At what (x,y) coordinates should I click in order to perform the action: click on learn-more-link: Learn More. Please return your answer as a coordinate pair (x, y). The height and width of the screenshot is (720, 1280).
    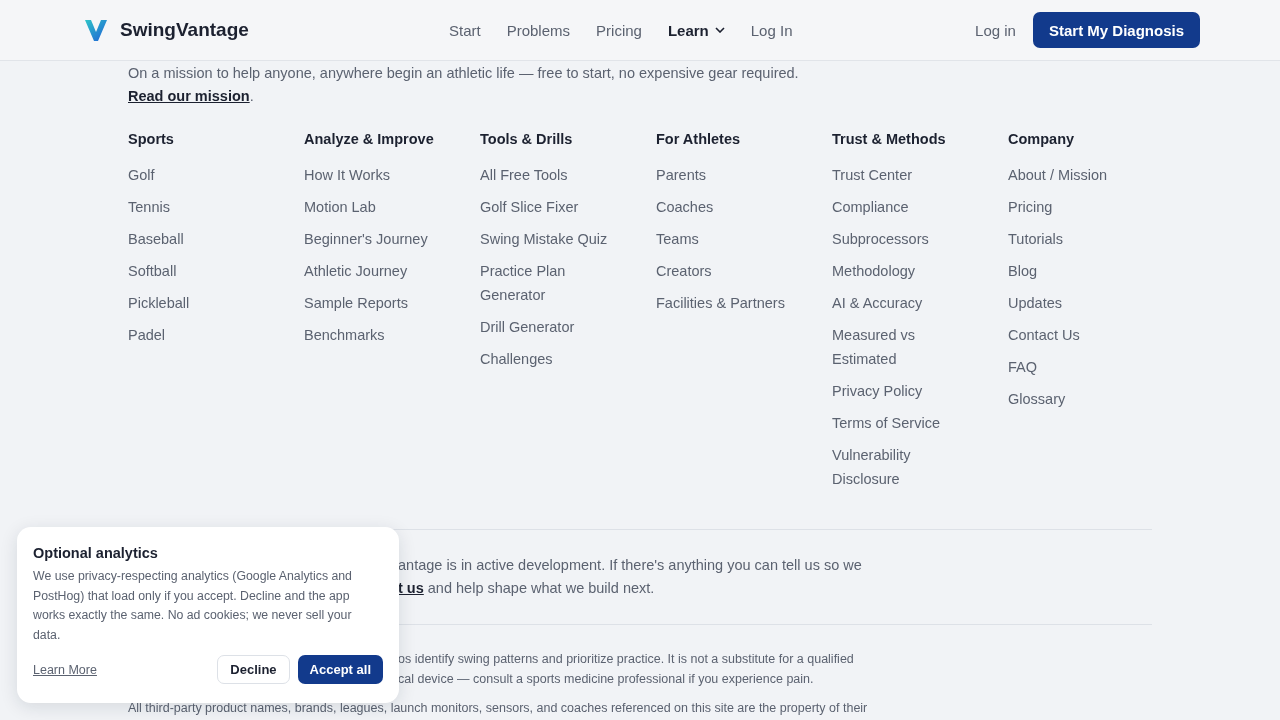
    Looking at the image, I should click on (65, 669).